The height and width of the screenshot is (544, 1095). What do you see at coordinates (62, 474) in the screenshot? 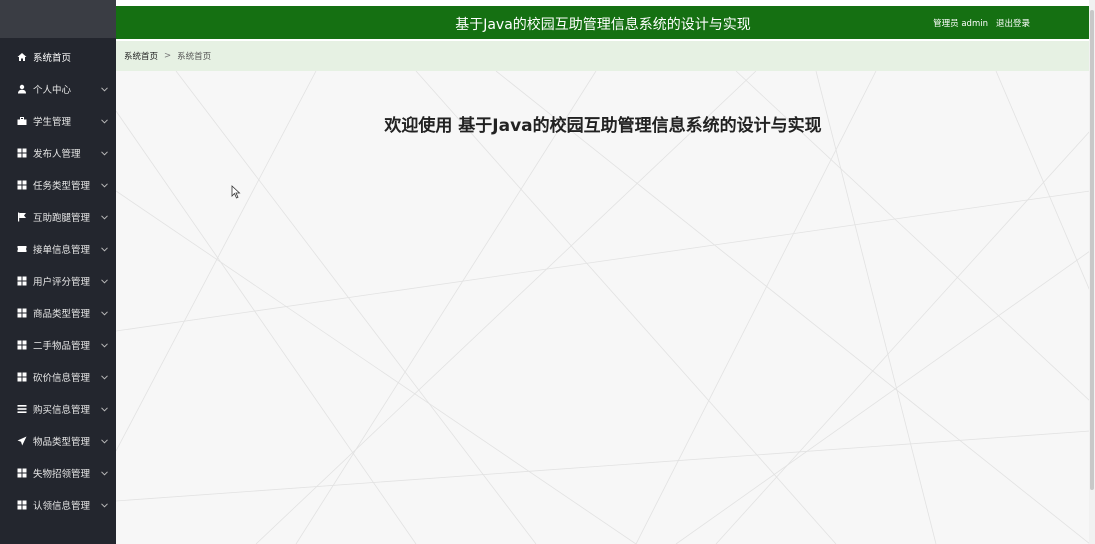
I see `sidebar-item-label: 失物招领管理` at bounding box center [62, 474].